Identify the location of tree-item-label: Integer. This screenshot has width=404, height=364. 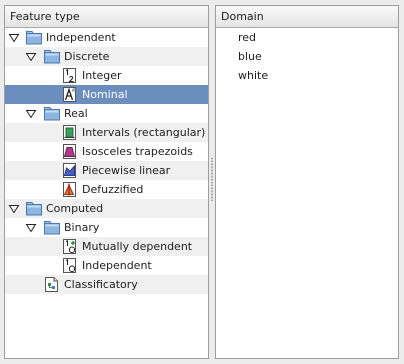
(102, 75).